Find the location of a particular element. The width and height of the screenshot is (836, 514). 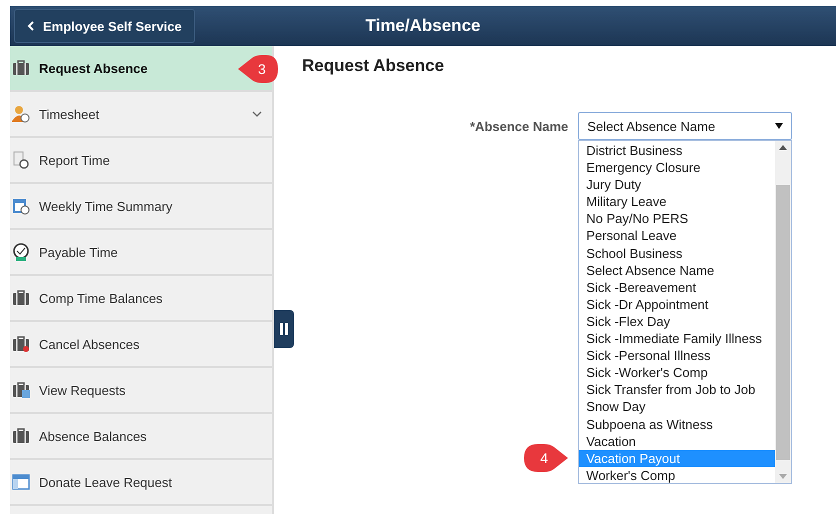

dropdown-option: Sick Transfer from Job to Job is located at coordinates (677, 389).